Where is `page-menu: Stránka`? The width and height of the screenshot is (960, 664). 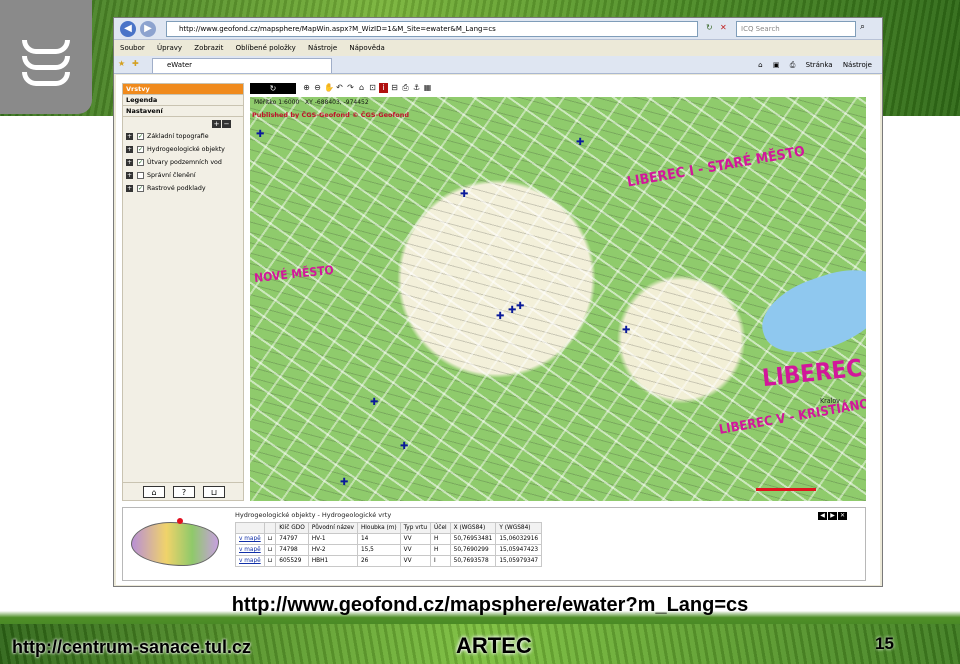
page-menu: Stránka is located at coordinates (819, 65).